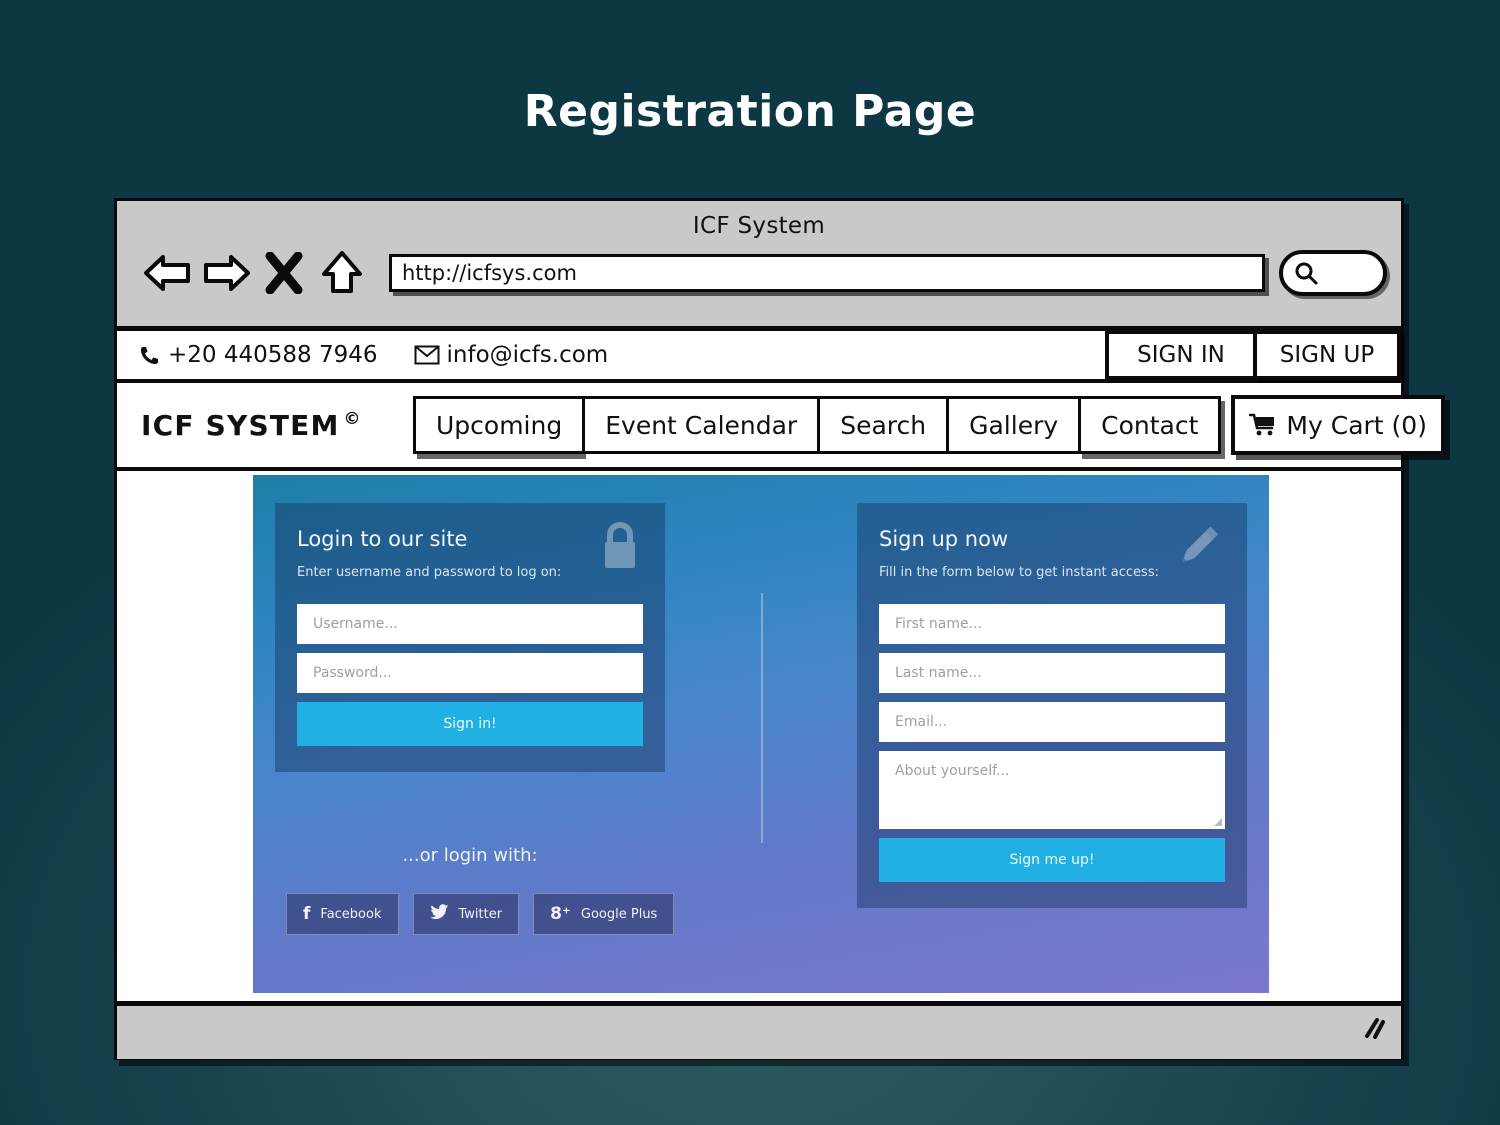  What do you see at coordinates (1356, 425) in the screenshot?
I see `my-cart-label: My Cart (0)` at bounding box center [1356, 425].